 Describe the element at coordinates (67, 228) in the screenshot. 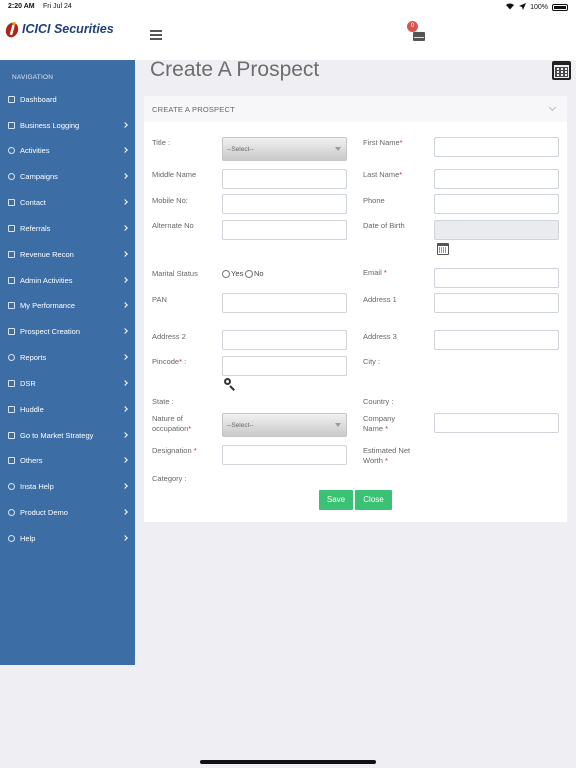

I see `sidebar-item-referrals: Referrals` at that location.